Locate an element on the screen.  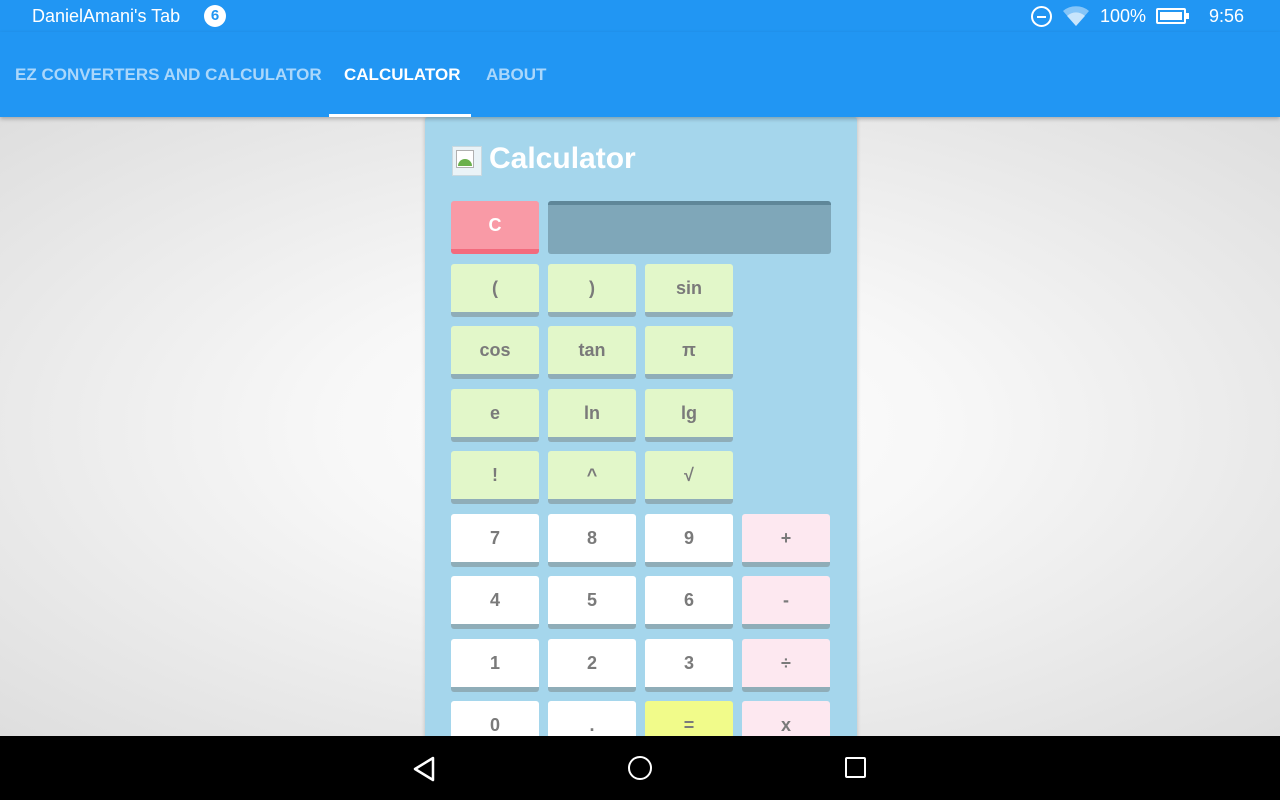
tab-about: ABOUT is located at coordinates (516, 74).